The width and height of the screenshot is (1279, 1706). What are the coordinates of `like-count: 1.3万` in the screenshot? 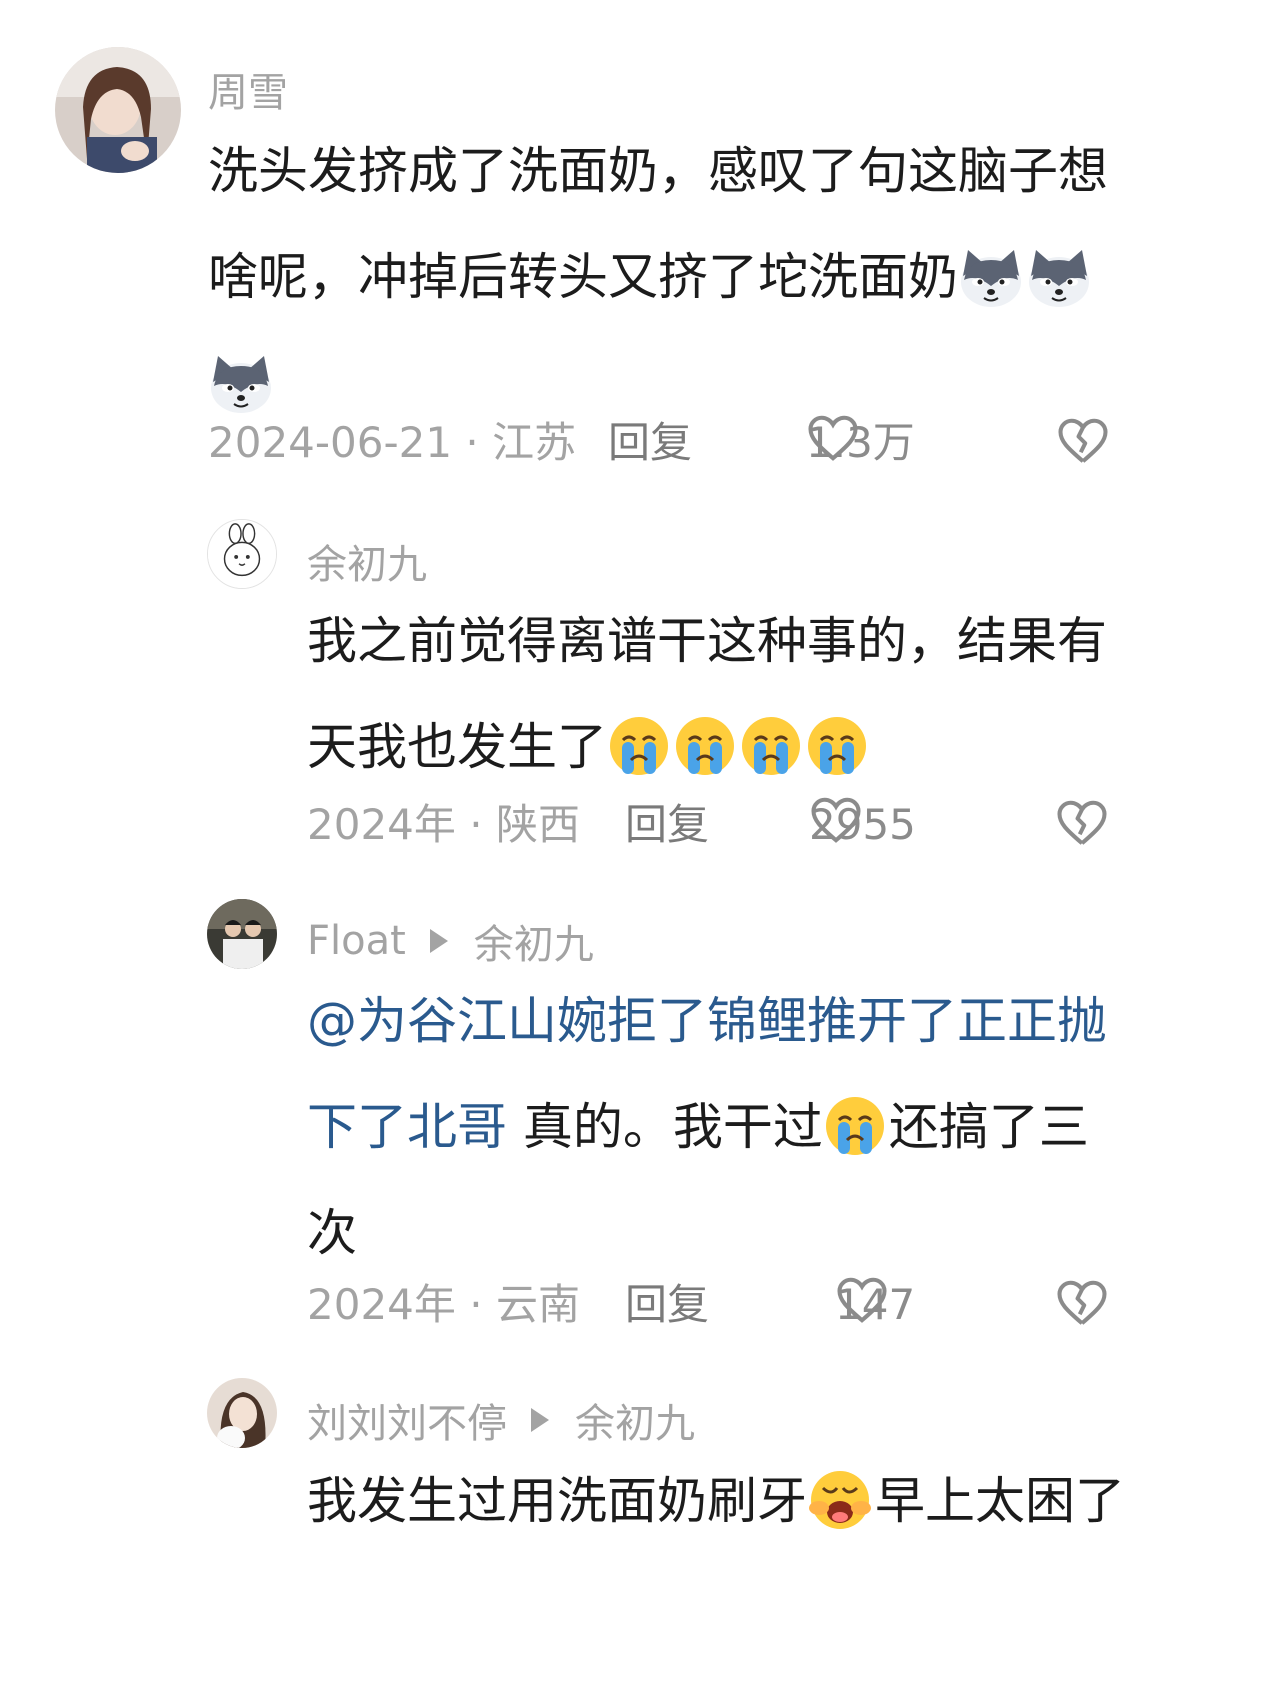 It's located at (860, 442).